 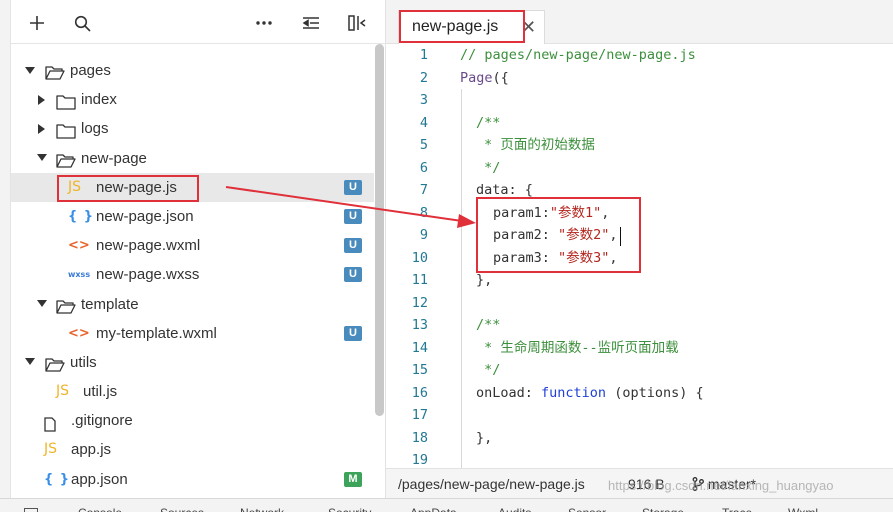 I want to click on line-number: 13, so click(x=419, y=325).